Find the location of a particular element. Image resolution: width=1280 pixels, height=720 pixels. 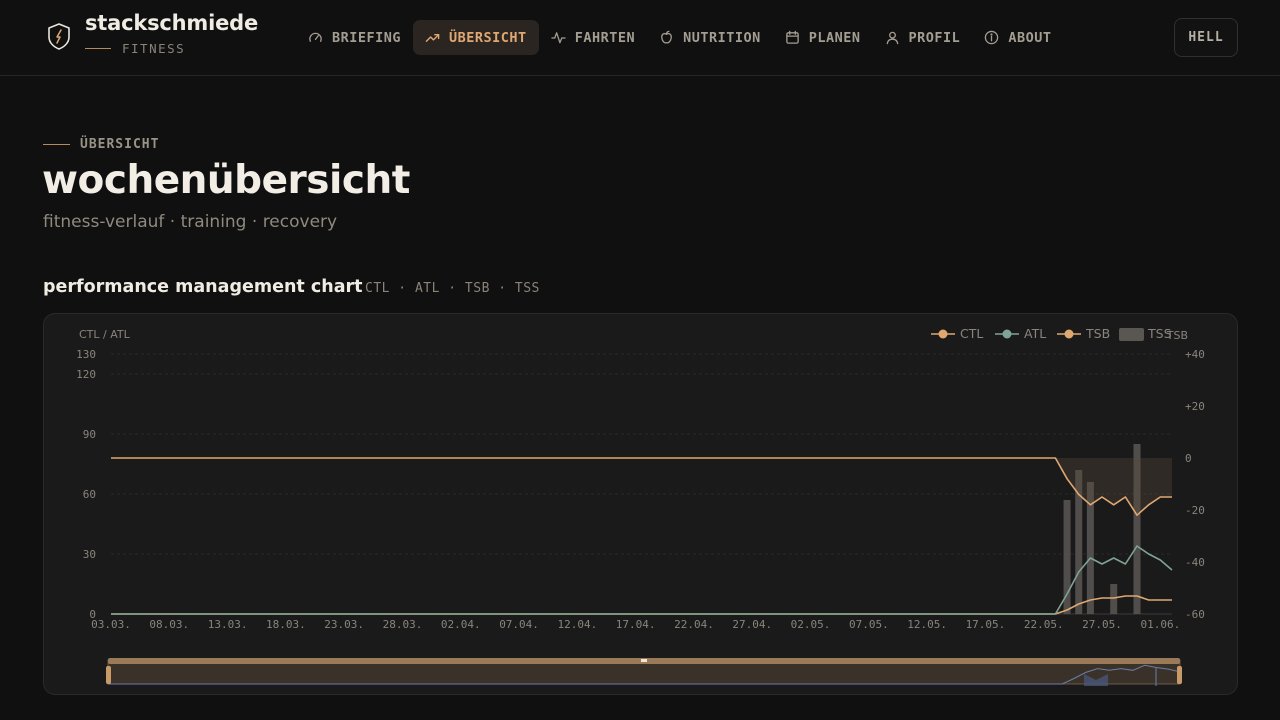

chart-section-tags: CTL · ATL · TSB · TSS is located at coordinates (452, 288).